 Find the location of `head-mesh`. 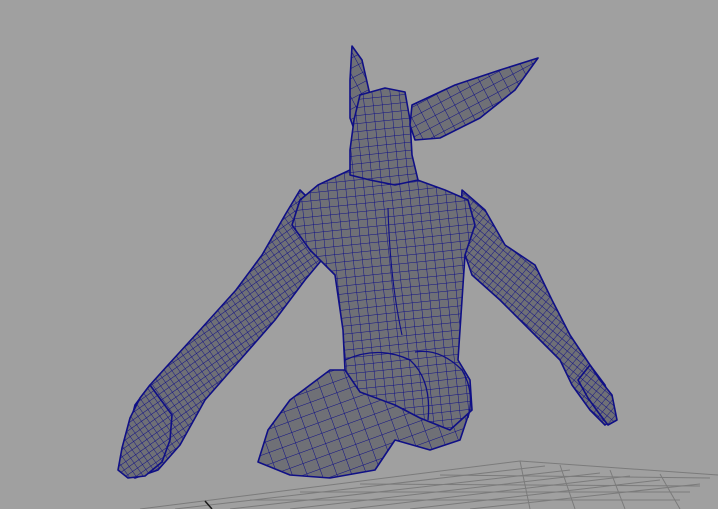

head-mesh is located at coordinates (384, 136).